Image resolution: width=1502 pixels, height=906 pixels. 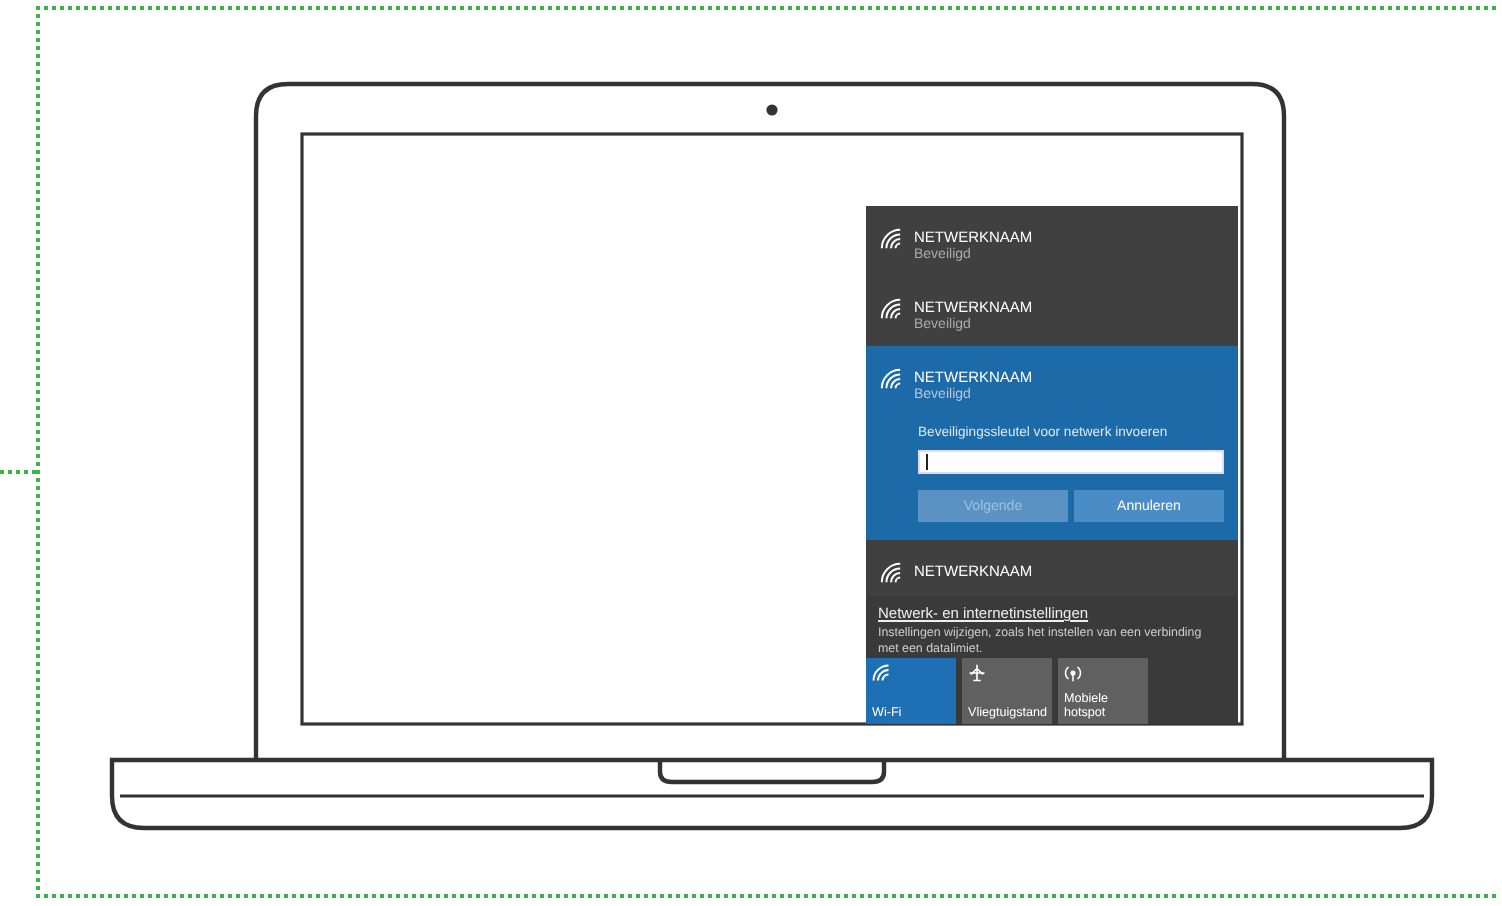 What do you see at coordinates (18, 472) in the screenshot?
I see `leader-line` at bounding box center [18, 472].